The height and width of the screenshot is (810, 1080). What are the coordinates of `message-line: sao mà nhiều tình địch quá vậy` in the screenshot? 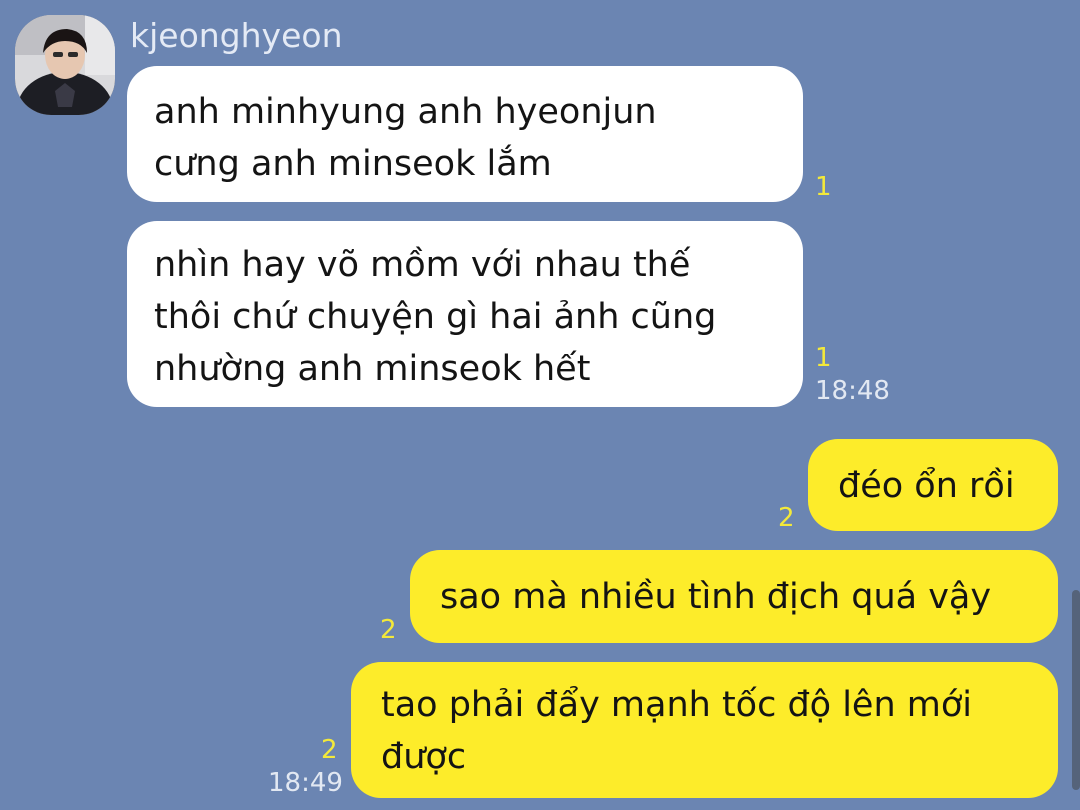 It's located at (716, 597).